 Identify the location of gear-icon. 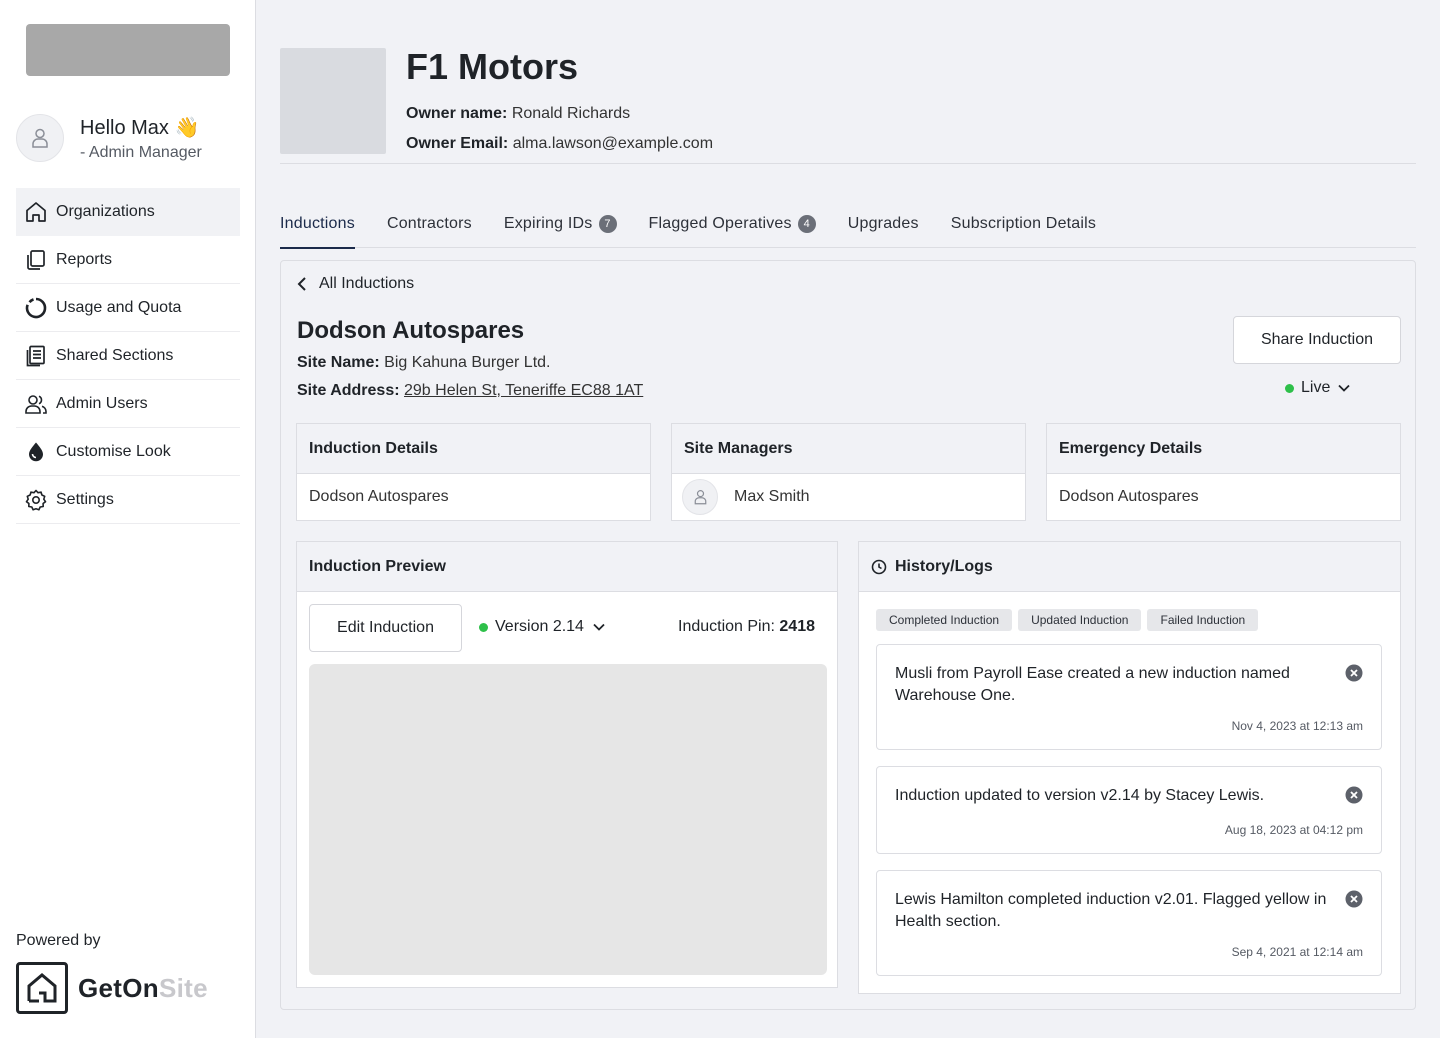
(36, 500).